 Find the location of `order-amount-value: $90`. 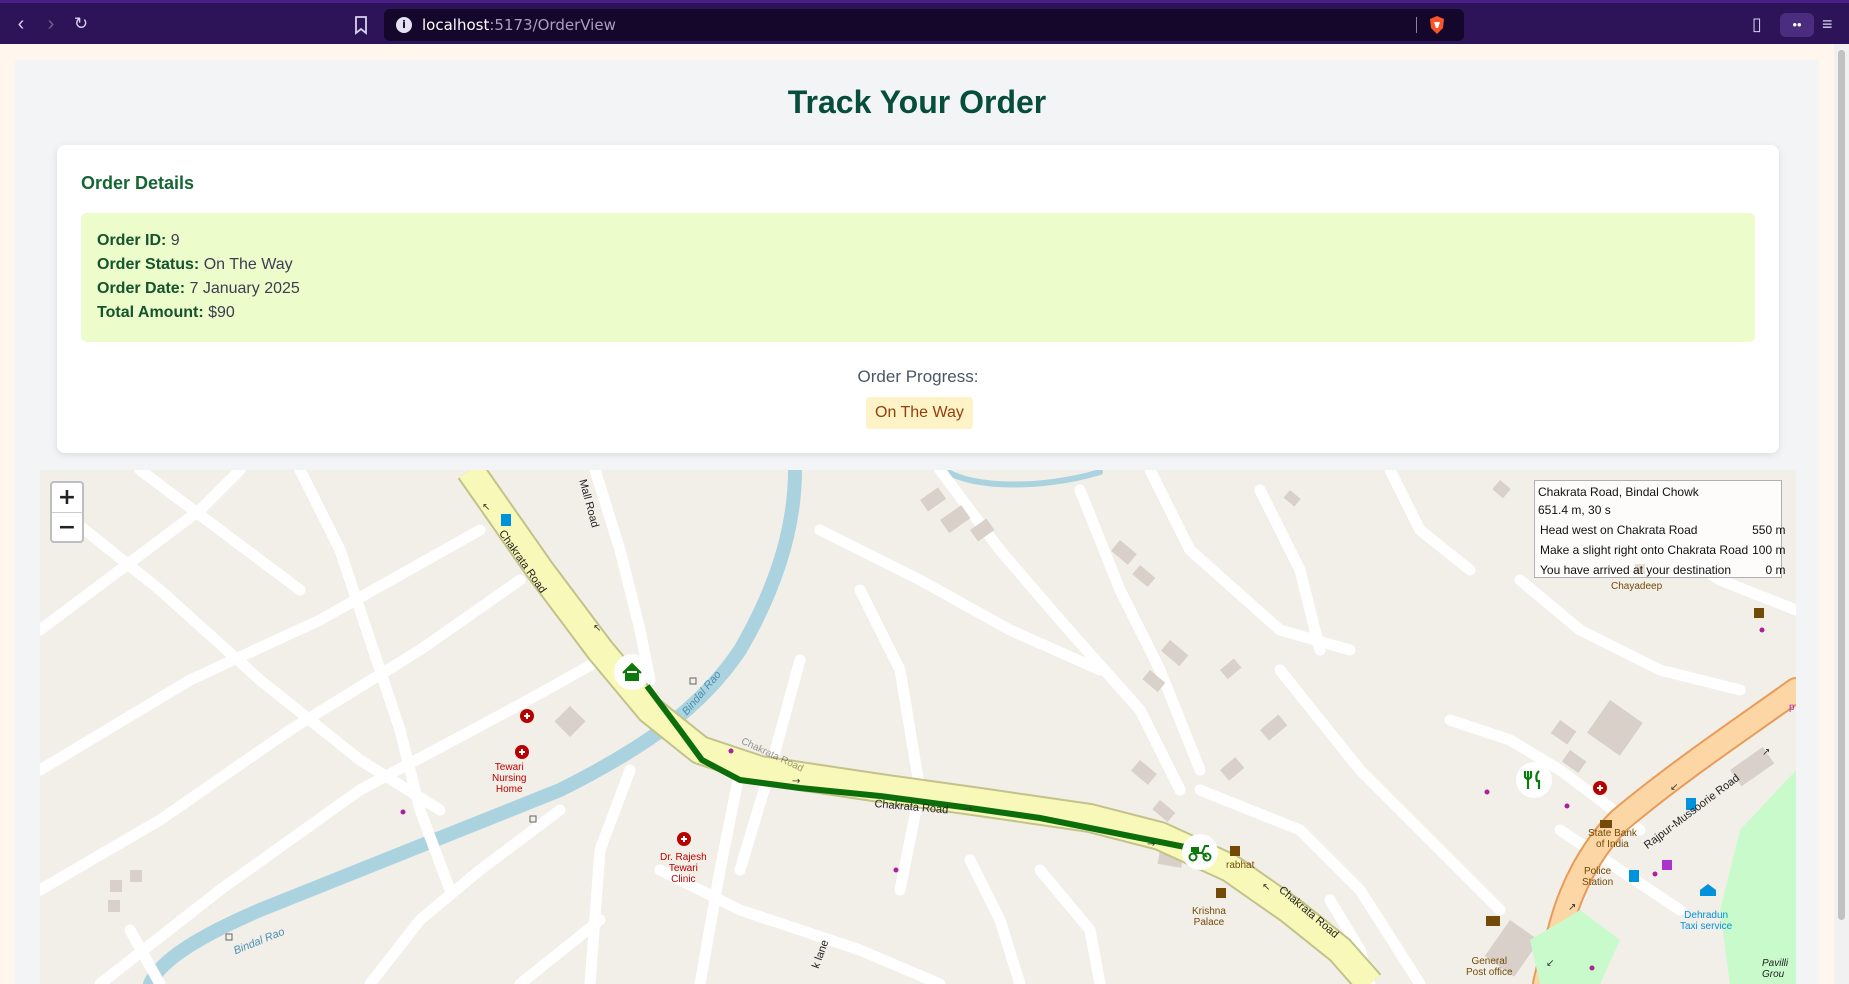

order-amount-value: $90 is located at coordinates (221, 312).